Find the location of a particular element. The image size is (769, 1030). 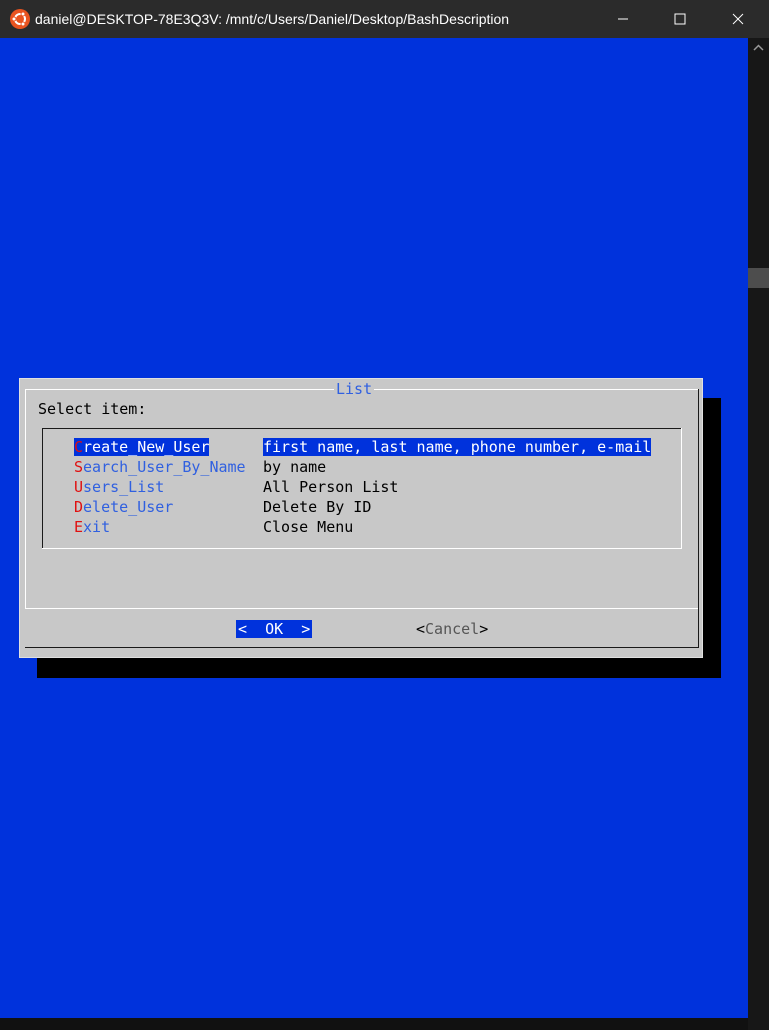

ubuntu-icon is located at coordinates (20, 19).